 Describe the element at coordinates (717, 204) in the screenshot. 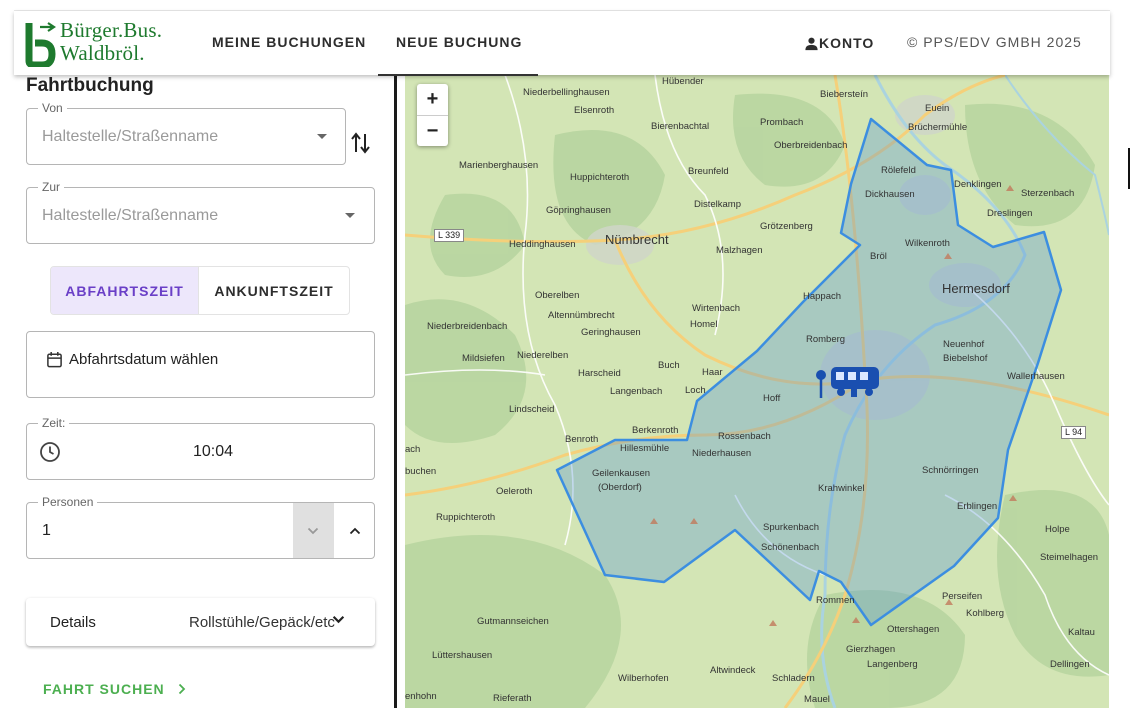

I see `place-label: Distelkamp` at that location.